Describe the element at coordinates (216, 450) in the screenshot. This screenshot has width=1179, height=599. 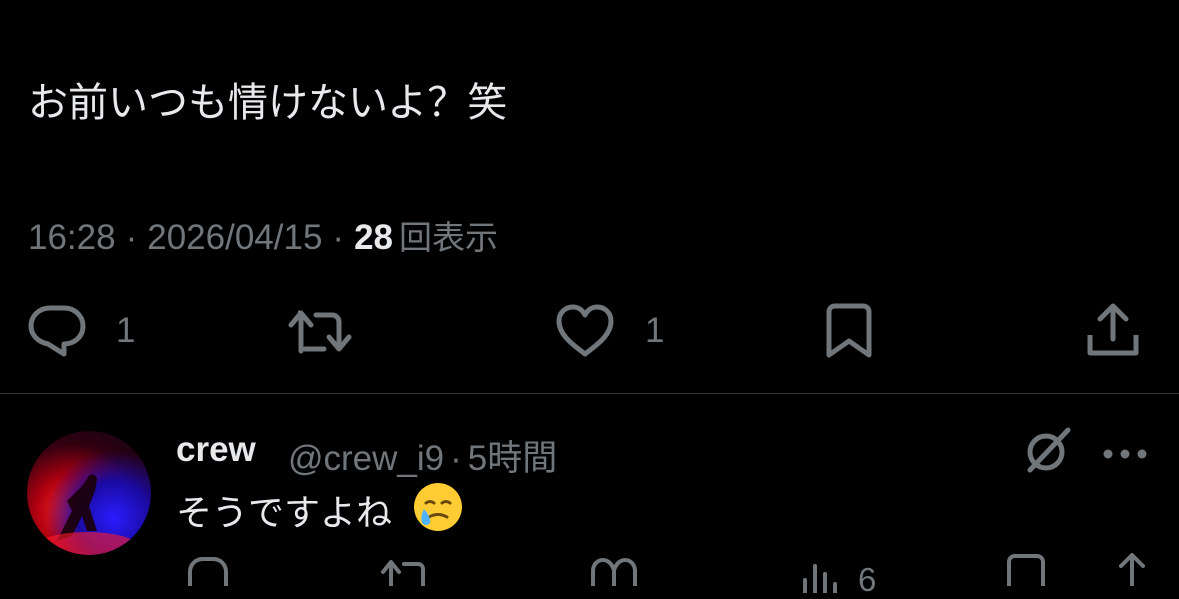
I see `reply-display-name: crew` at that location.